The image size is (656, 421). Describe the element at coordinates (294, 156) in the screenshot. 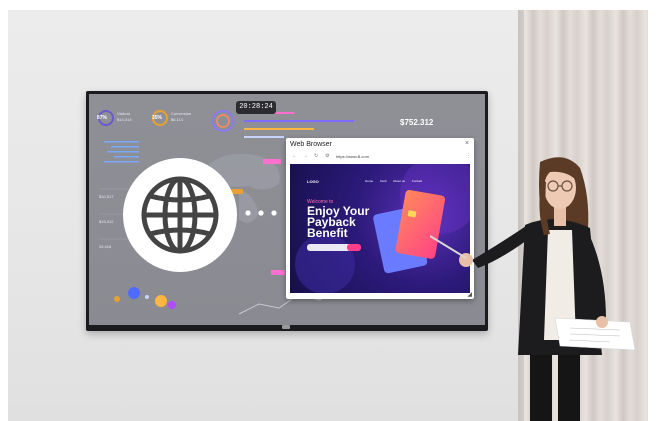

I see `back-icon: ←` at that location.